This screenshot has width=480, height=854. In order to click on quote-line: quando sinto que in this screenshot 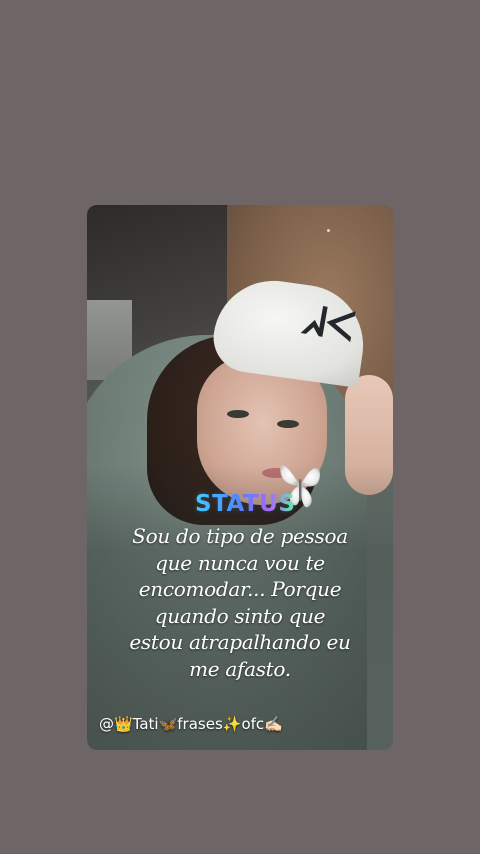, I will do `click(240, 615)`.